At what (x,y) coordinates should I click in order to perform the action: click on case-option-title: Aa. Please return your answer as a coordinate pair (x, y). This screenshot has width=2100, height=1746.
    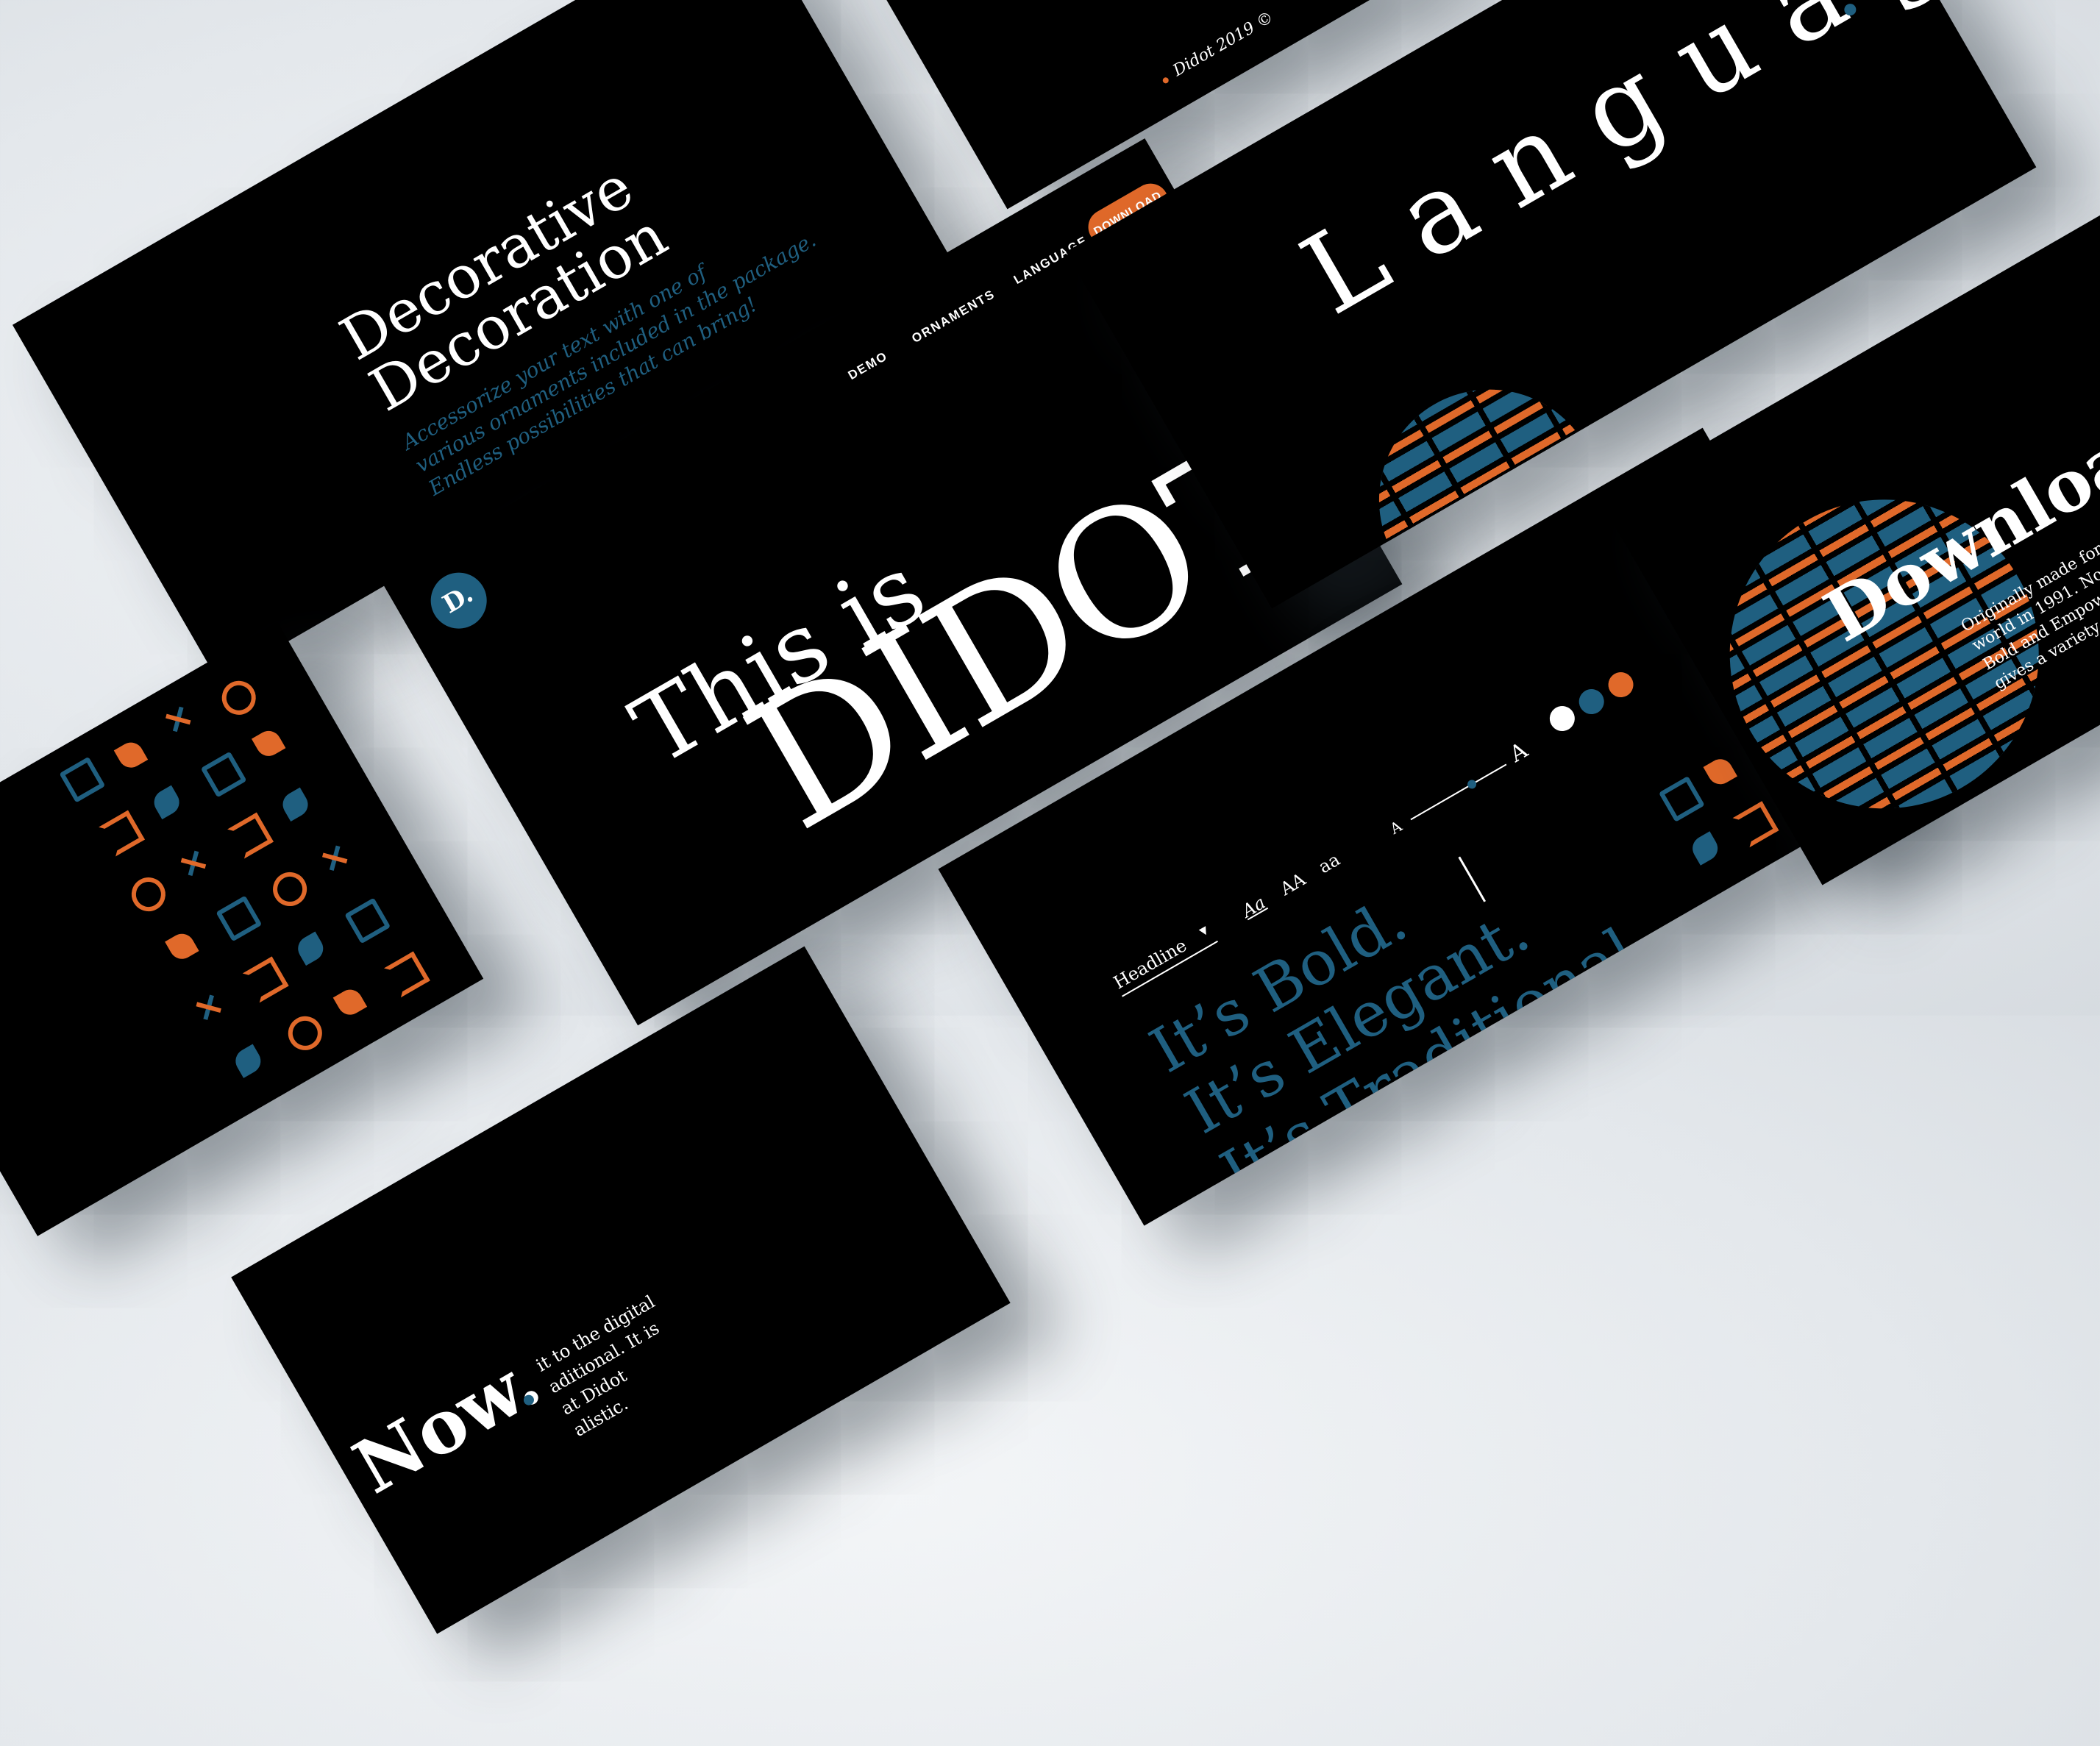
    Looking at the image, I should click on (1254, 907).